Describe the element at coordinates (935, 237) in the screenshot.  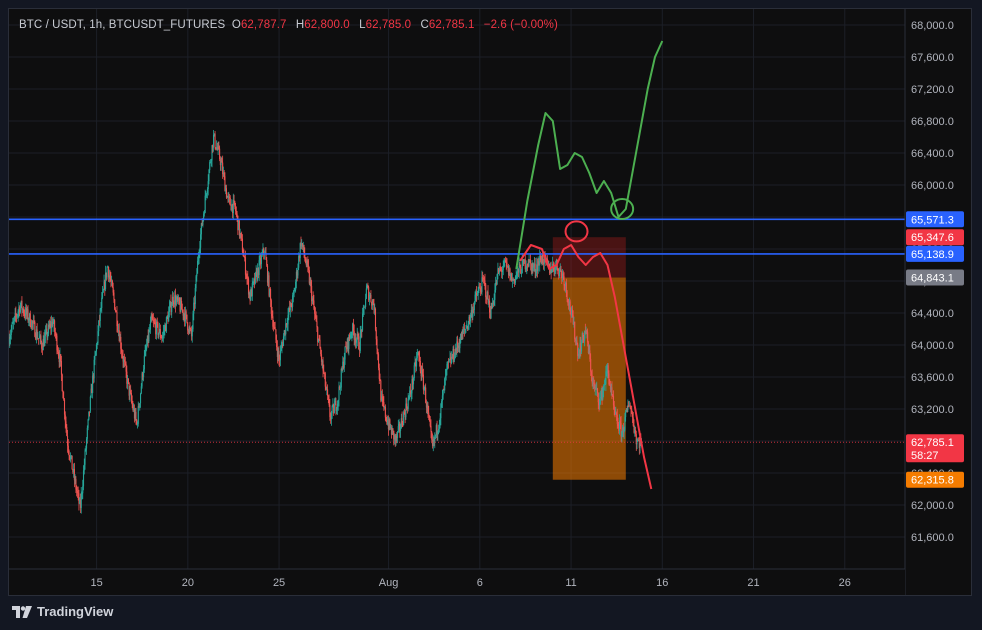
I see `axis-price-label-2: 65,347.6` at that location.